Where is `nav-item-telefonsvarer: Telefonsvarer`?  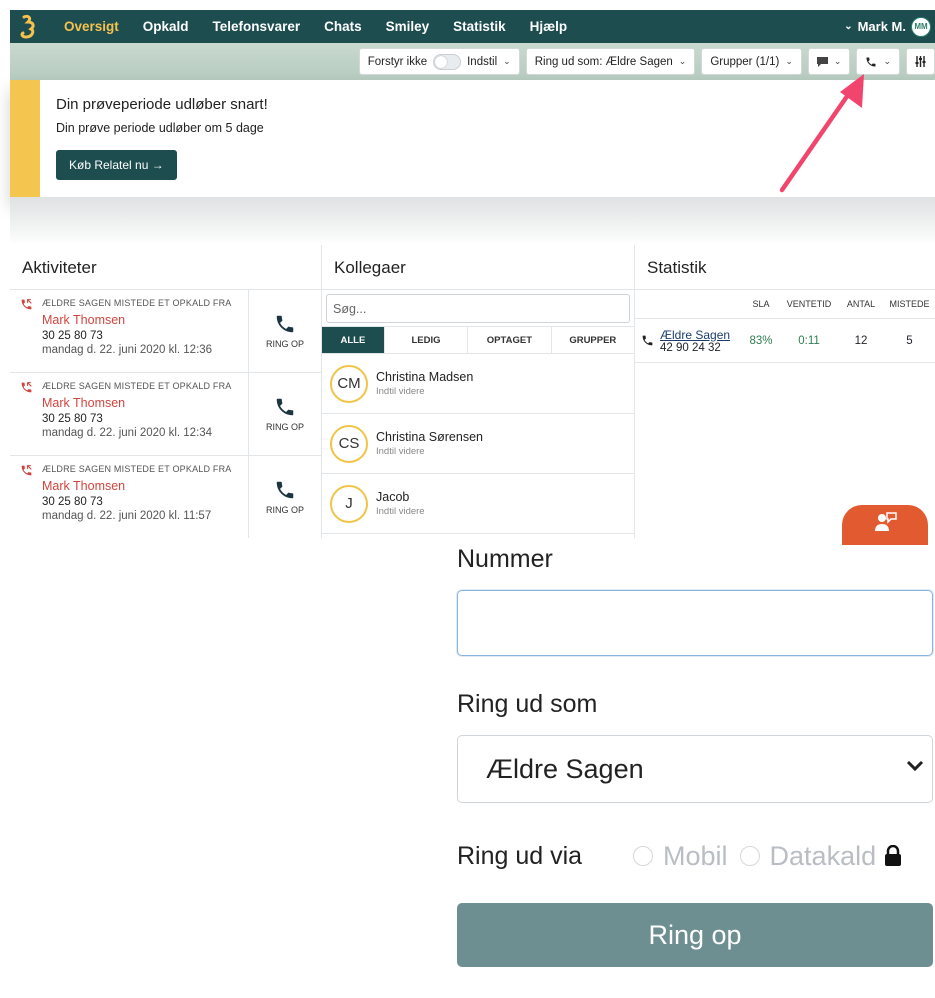 nav-item-telefonsvarer: Telefonsvarer is located at coordinates (257, 26).